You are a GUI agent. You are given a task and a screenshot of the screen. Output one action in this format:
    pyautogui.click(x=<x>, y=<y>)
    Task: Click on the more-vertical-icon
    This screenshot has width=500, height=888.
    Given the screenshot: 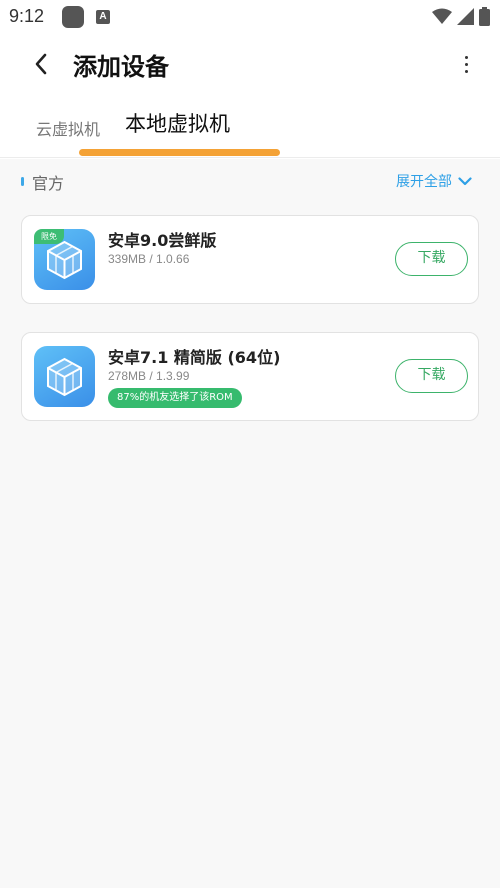 What is the action you would take?
    pyautogui.click(x=466, y=57)
    